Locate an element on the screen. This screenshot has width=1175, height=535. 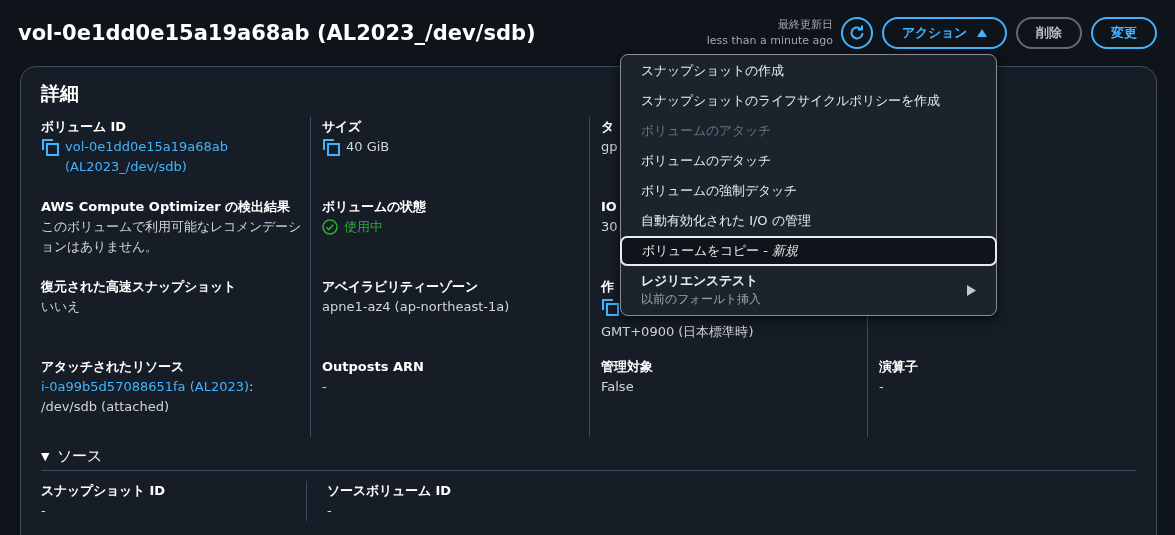
field-value: False is located at coordinates (617, 387).